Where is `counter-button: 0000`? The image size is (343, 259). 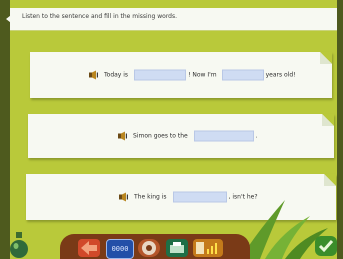 counter-button: 0000 is located at coordinates (120, 249).